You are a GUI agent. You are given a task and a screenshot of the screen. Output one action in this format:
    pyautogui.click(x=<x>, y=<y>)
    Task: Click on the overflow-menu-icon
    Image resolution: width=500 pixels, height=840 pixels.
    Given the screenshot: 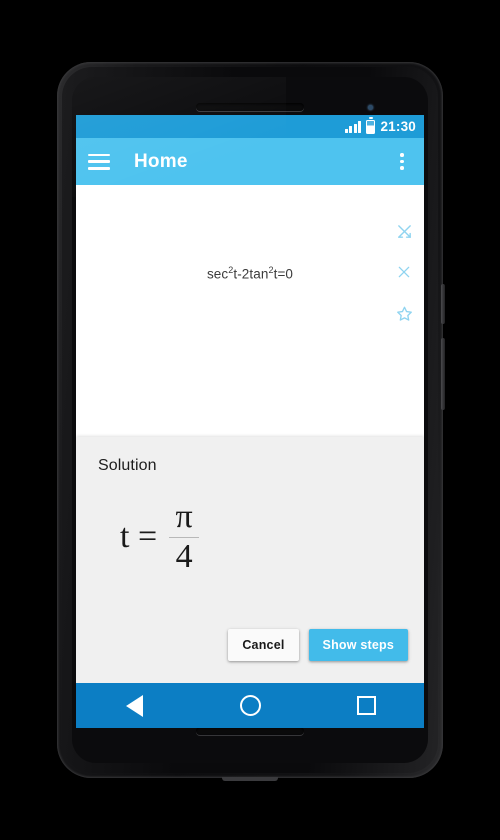 What is the action you would take?
    pyautogui.click(x=402, y=162)
    